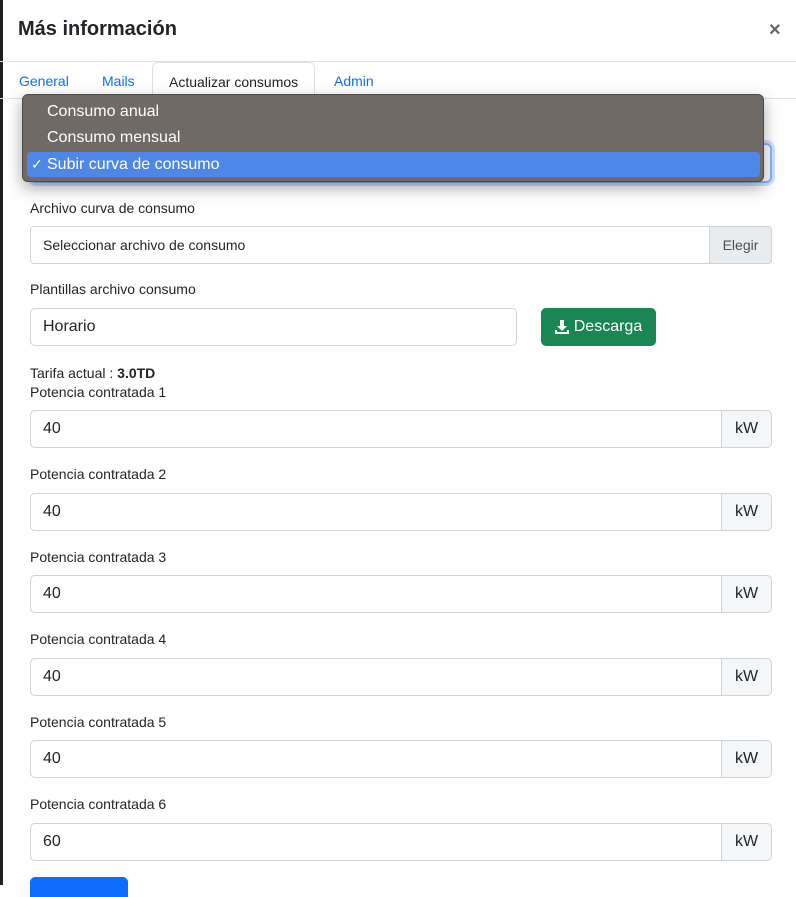 This screenshot has width=796, height=897. I want to click on power-3-group: 40 kW, so click(401, 594).